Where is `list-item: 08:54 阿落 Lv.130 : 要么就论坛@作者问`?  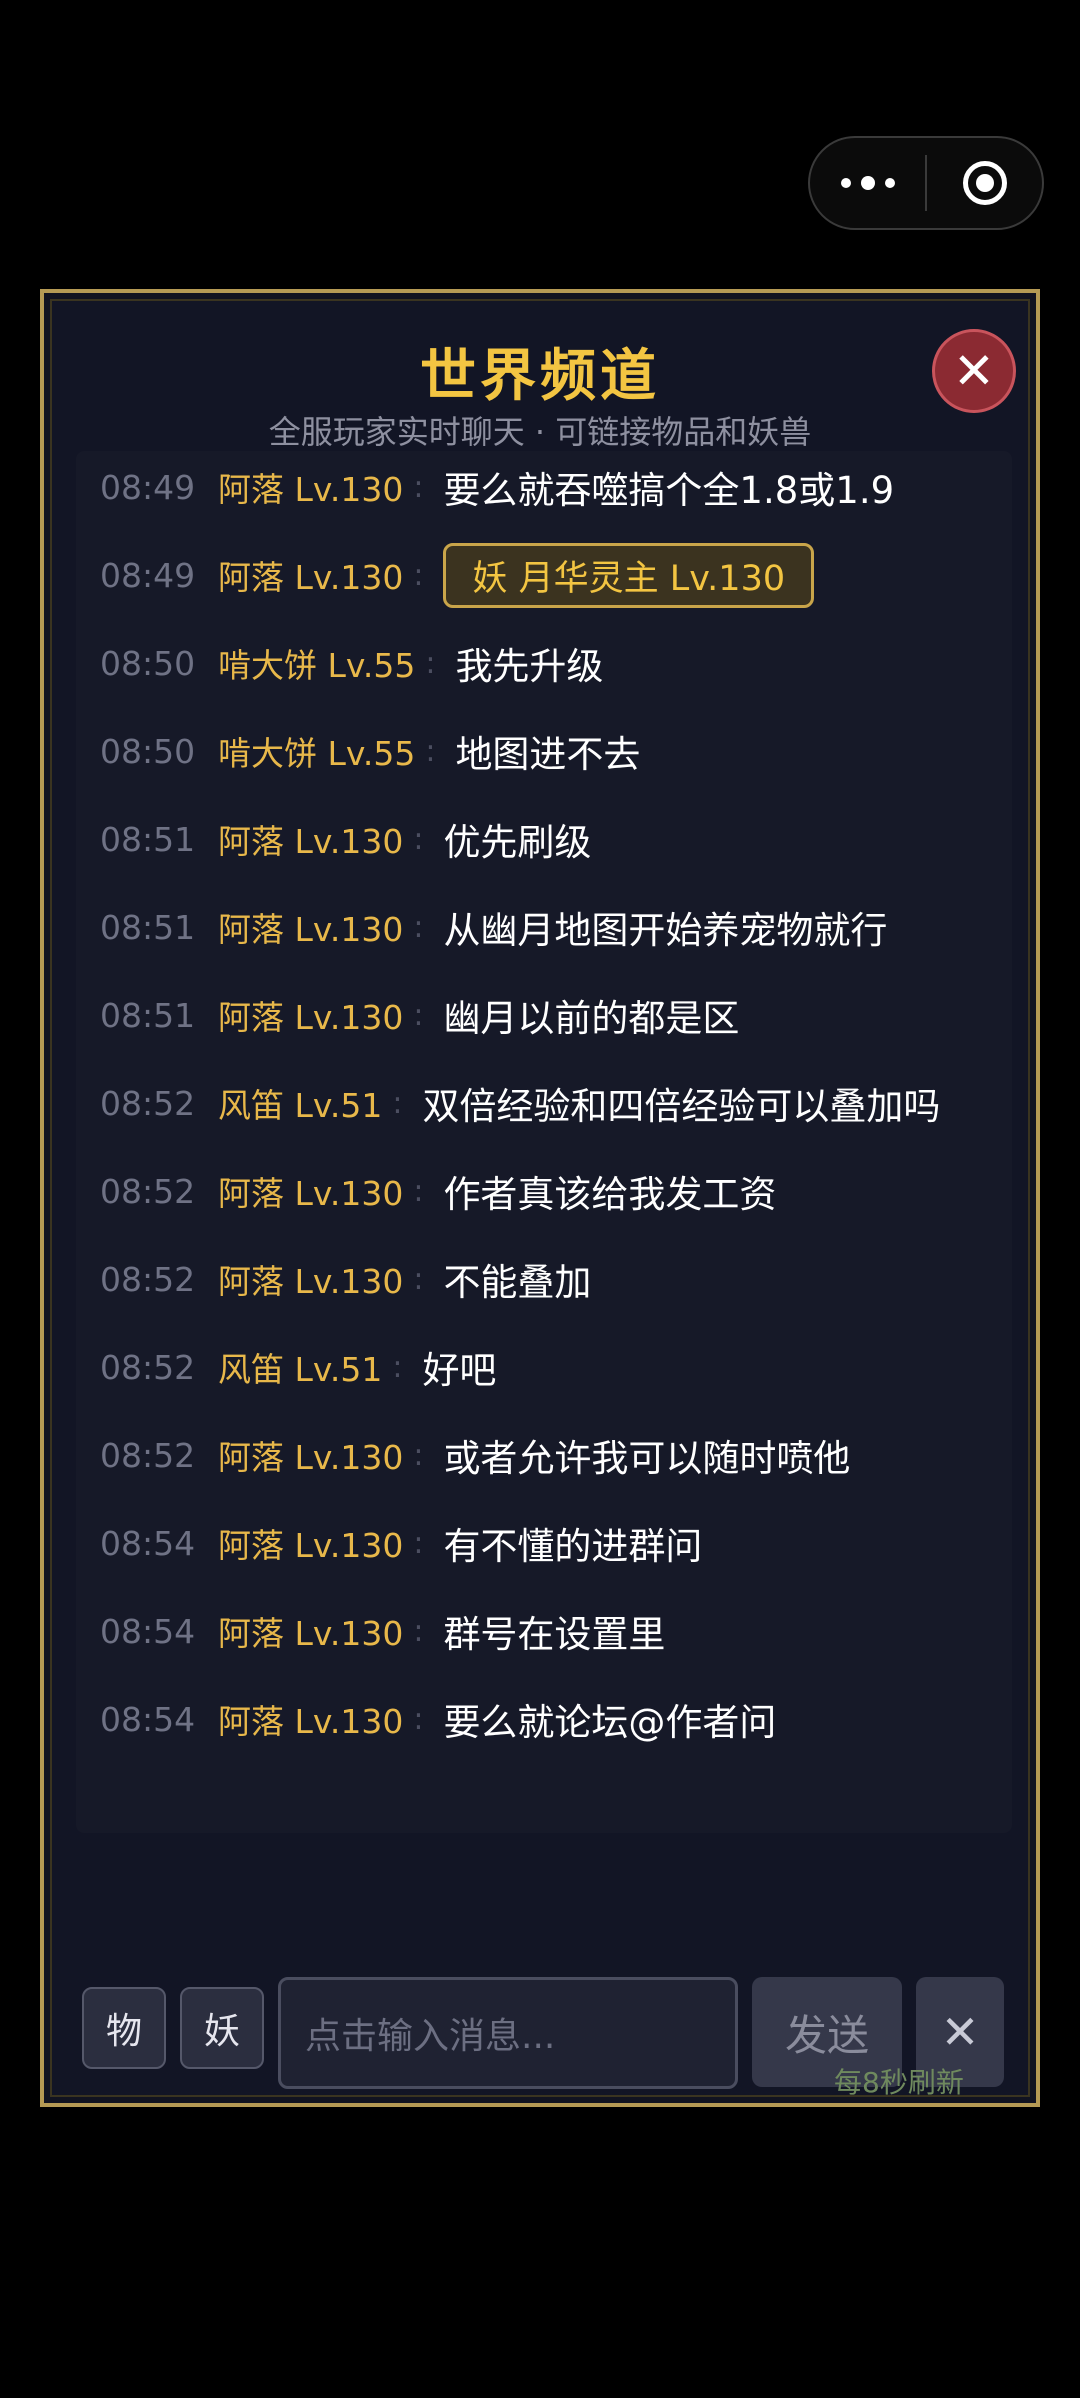 list-item: 08:54 阿落 Lv.130 : 要么就论坛@作者问 is located at coordinates (426, 1719).